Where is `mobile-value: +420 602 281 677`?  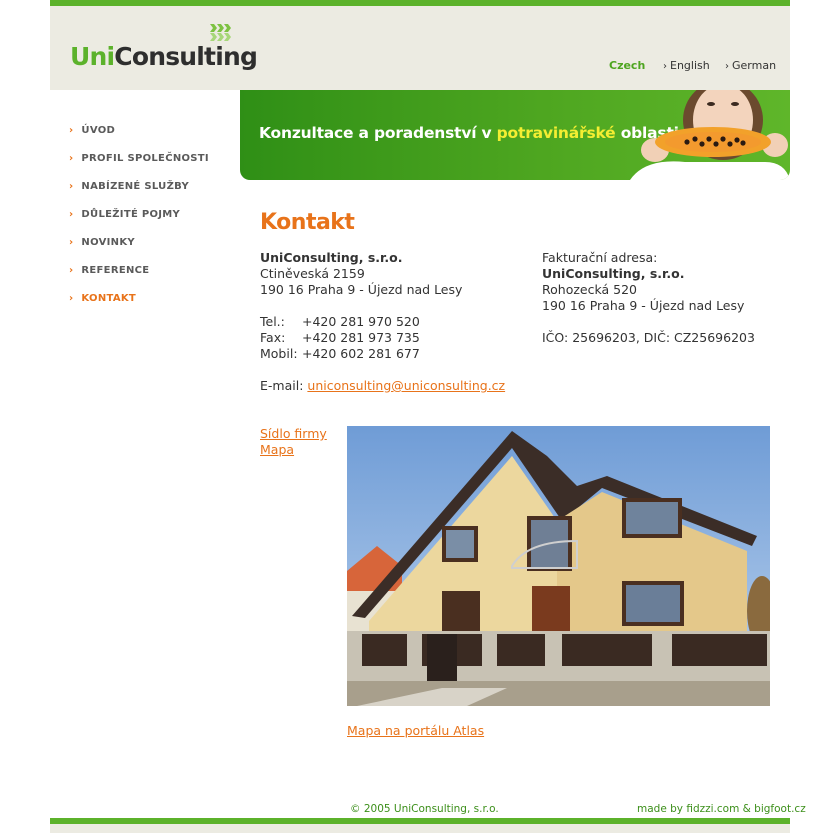 mobile-value: +420 602 281 677 is located at coordinates (361, 353).